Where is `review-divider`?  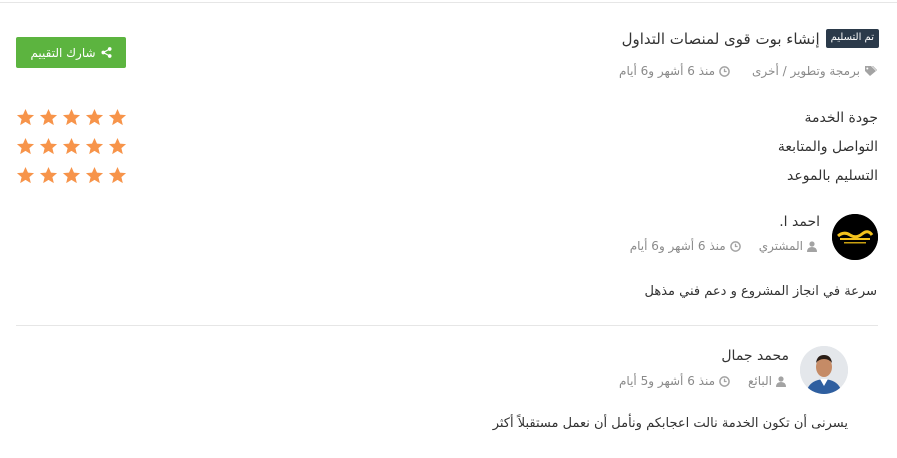
review-divider is located at coordinates (447, 325).